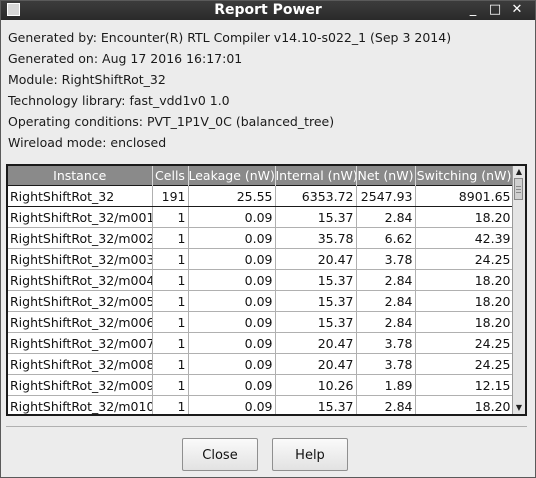  Describe the element at coordinates (316, 238) in the screenshot. I see `cell-internal: 35.78` at that location.